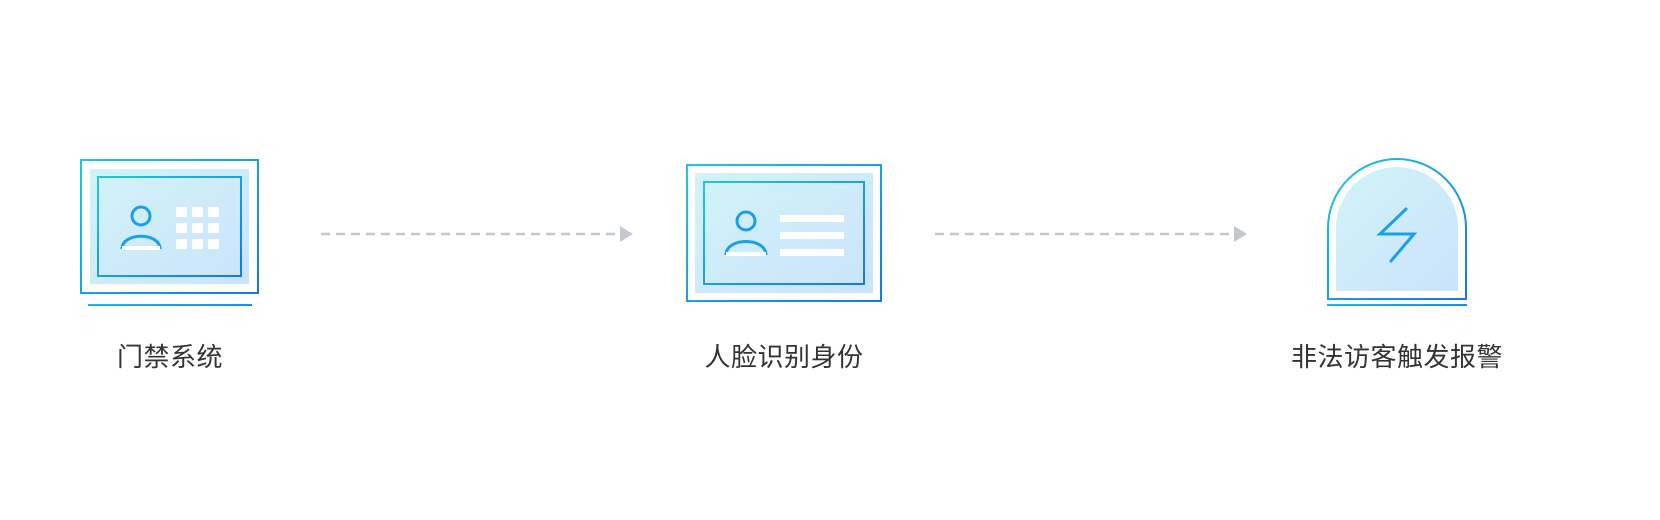 The image size is (1660, 520). Describe the element at coordinates (1396, 358) in the screenshot. I see `step-label-alarm: 非法访客触发报警` at that location.